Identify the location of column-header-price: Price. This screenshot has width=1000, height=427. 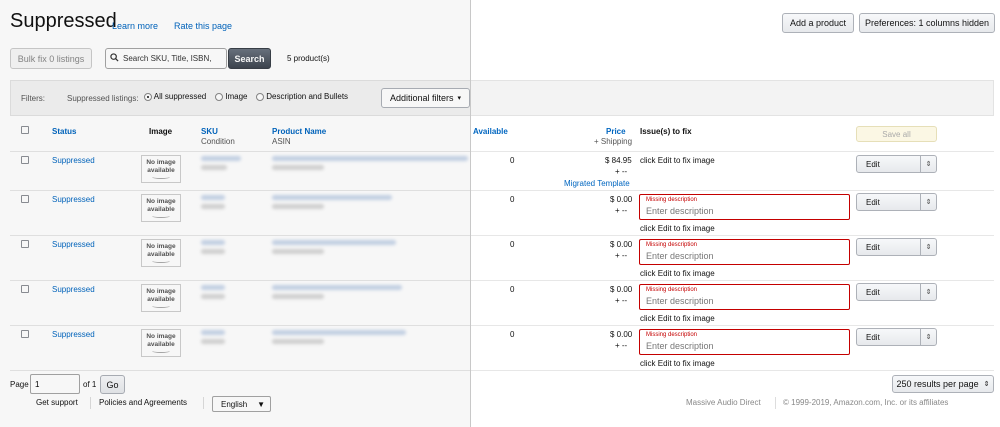
(616, 131).